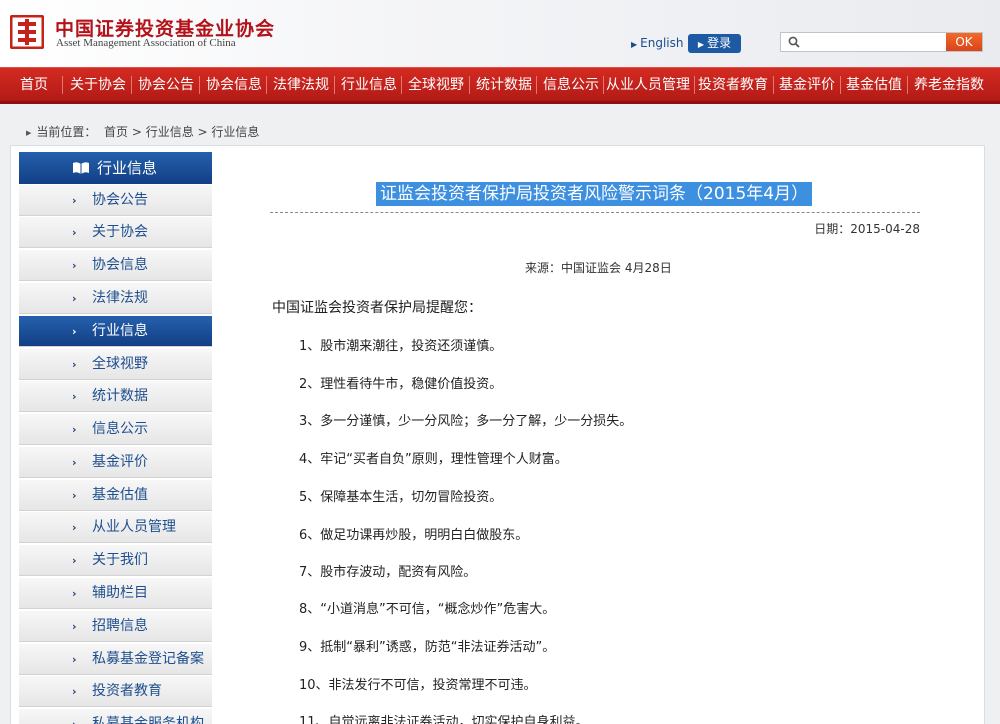  What do you see at coordinates (444, 719) in the screenshot?
I see `article-line: 11、自觉远离非法证券活动，切实保护自身利益。` at bounding box center [444, 719].